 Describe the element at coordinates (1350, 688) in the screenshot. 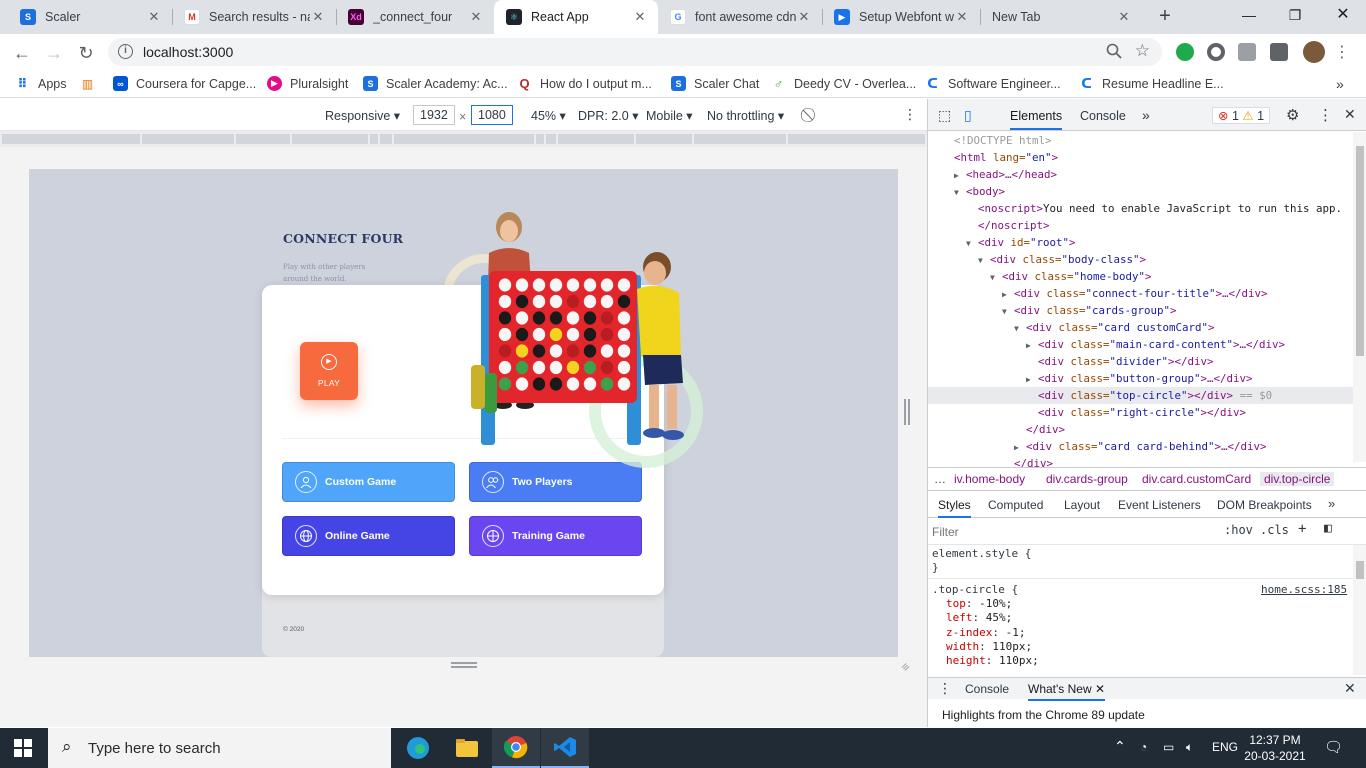

I see `close-drawer-icon: ✕` at that location.